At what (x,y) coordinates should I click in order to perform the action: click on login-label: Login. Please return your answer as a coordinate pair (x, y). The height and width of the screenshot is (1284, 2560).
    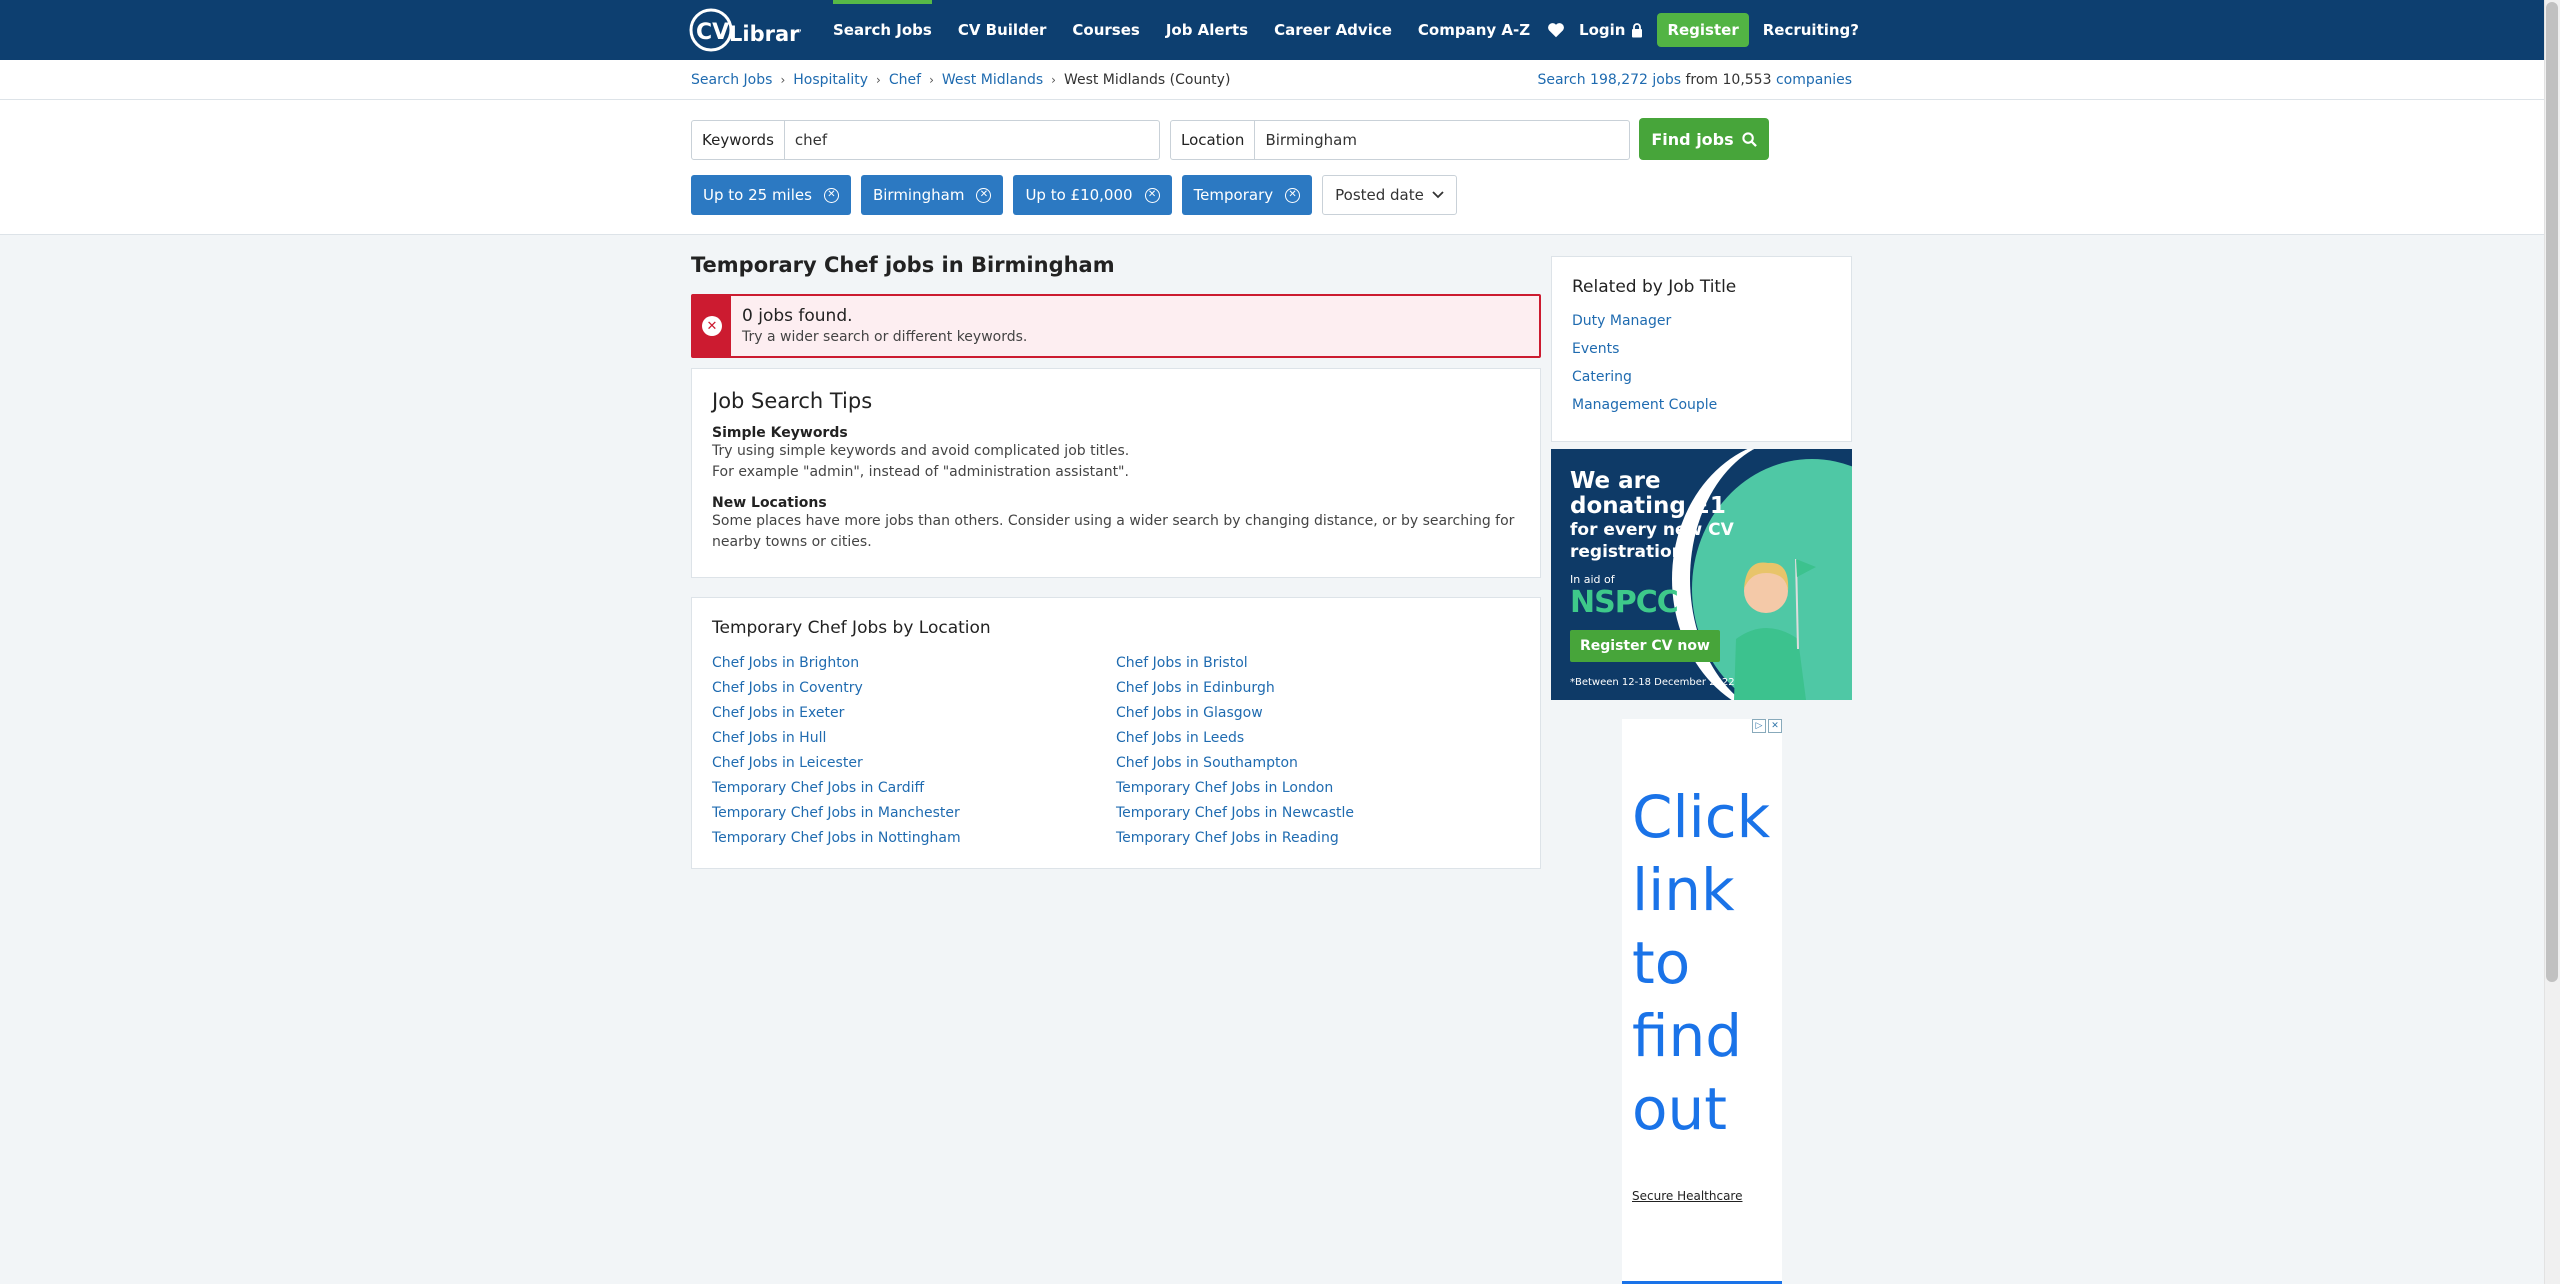
    Looking at the image, I should click on (1602, 30).